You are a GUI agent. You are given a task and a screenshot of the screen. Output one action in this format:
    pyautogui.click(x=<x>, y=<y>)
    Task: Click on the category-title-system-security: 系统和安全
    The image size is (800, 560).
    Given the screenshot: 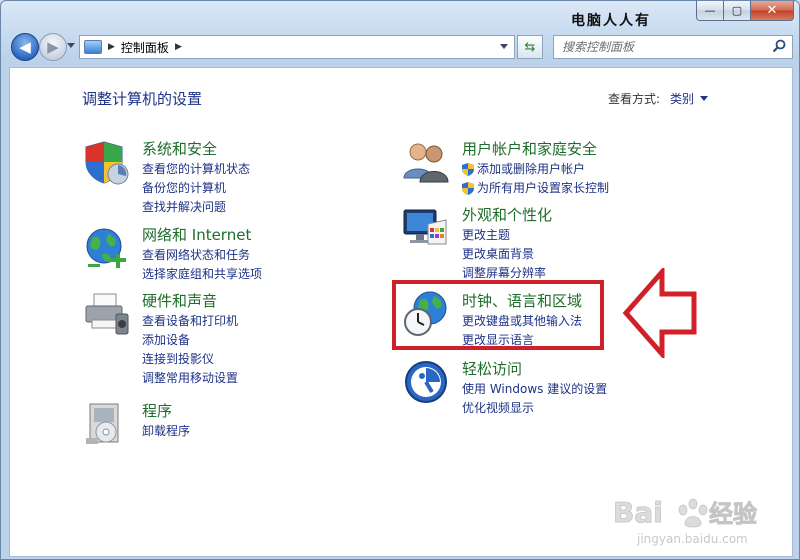 What is the action you would take?
    pyautogui.click(x=272, y=149)
    